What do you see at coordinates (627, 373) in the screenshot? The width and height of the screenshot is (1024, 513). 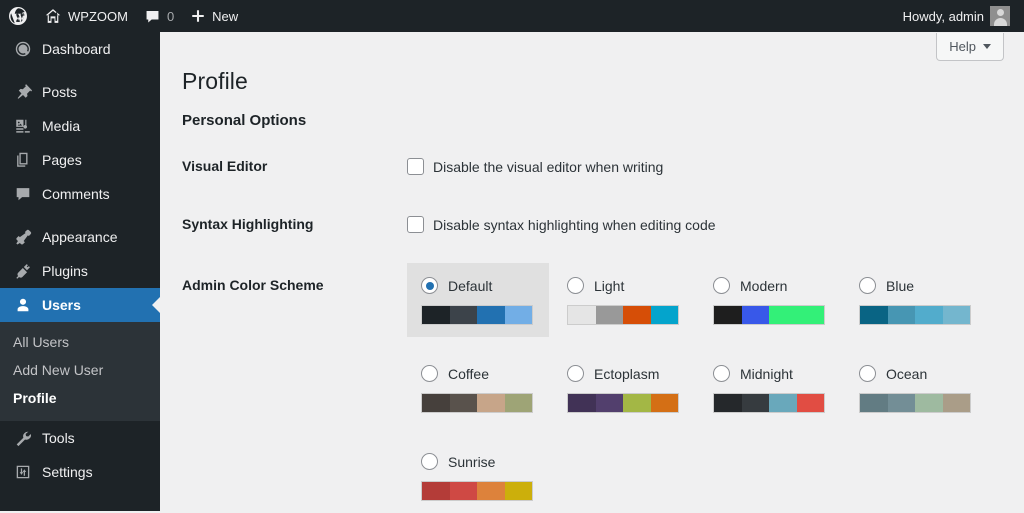 I see `color-scheme-name: Ectoplasm` at bounding box center [627, 373].